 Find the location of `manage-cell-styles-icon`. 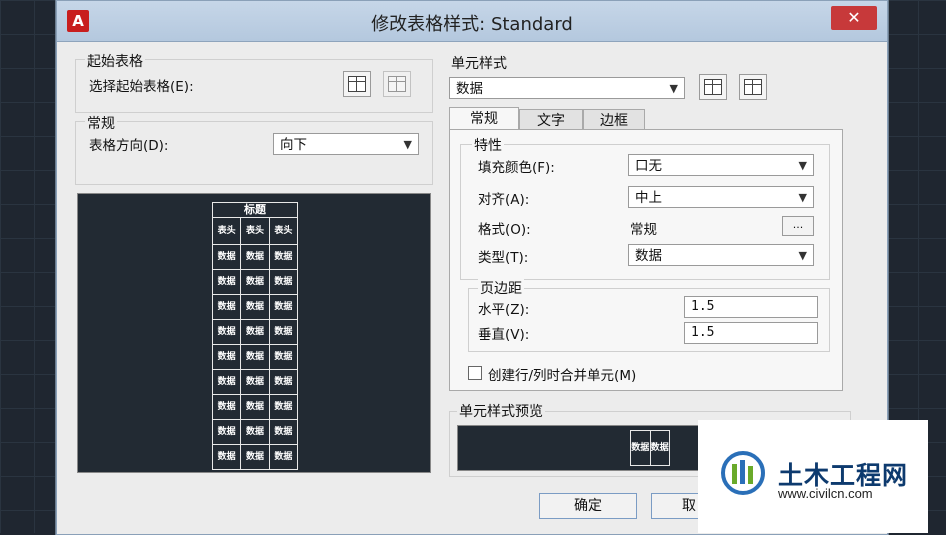

manage-cell-styles-icon is located at coordinates (753, 87).